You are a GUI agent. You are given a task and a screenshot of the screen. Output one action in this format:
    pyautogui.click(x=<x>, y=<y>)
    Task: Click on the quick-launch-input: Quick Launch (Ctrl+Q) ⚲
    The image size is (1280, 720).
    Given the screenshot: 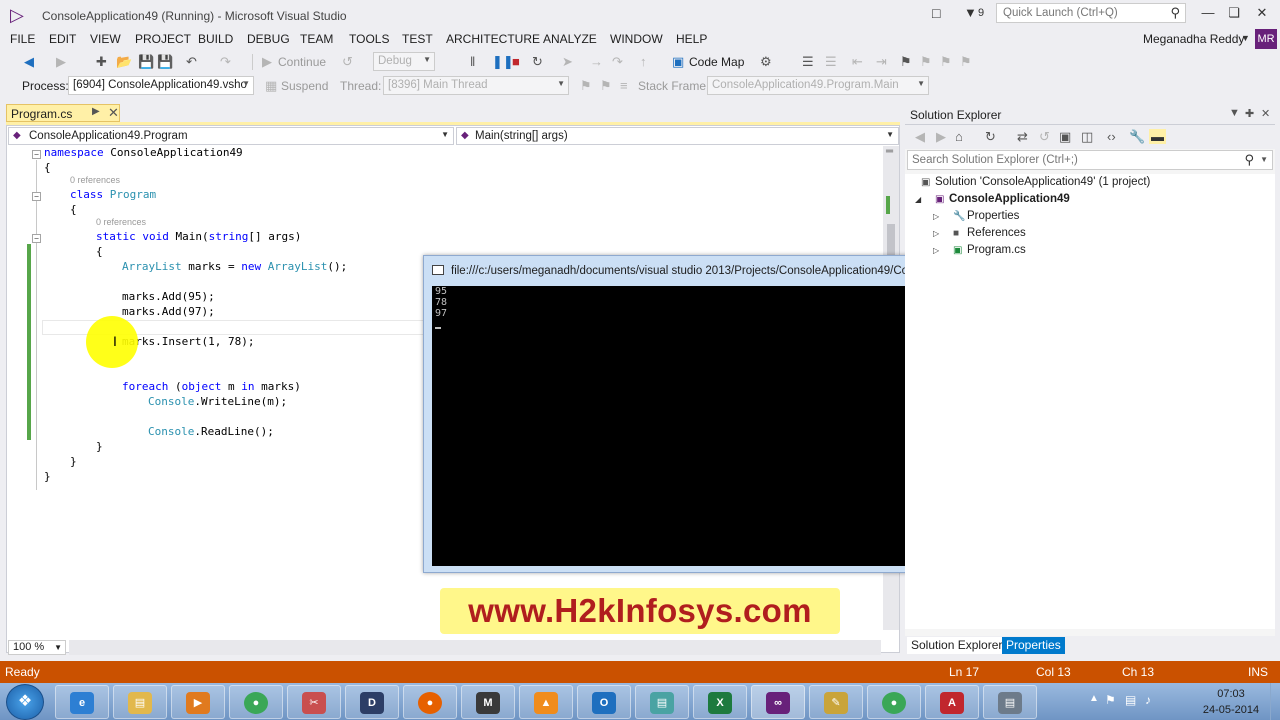 What is the action you would take?
    pyautogui.click(x=1091, y=13)
    